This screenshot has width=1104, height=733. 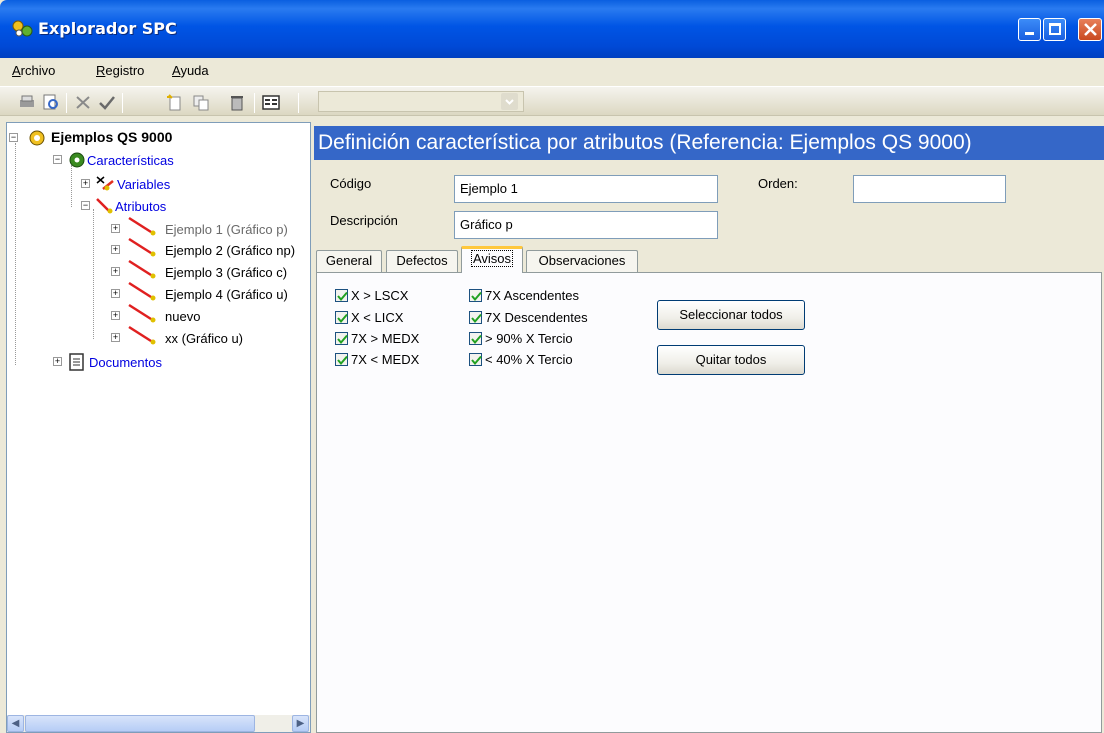 What do you see at coordinates (107, 102) in the screenshot?
I see `accept-icon` at bounding box center [107, 102].